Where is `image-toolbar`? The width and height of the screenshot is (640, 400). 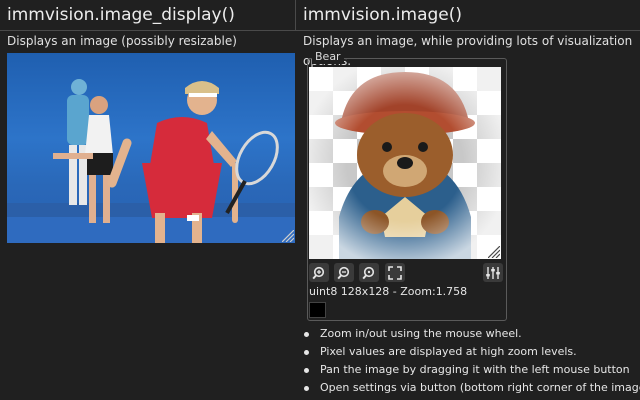
image-toolbar is located at coordinates (406, 273).